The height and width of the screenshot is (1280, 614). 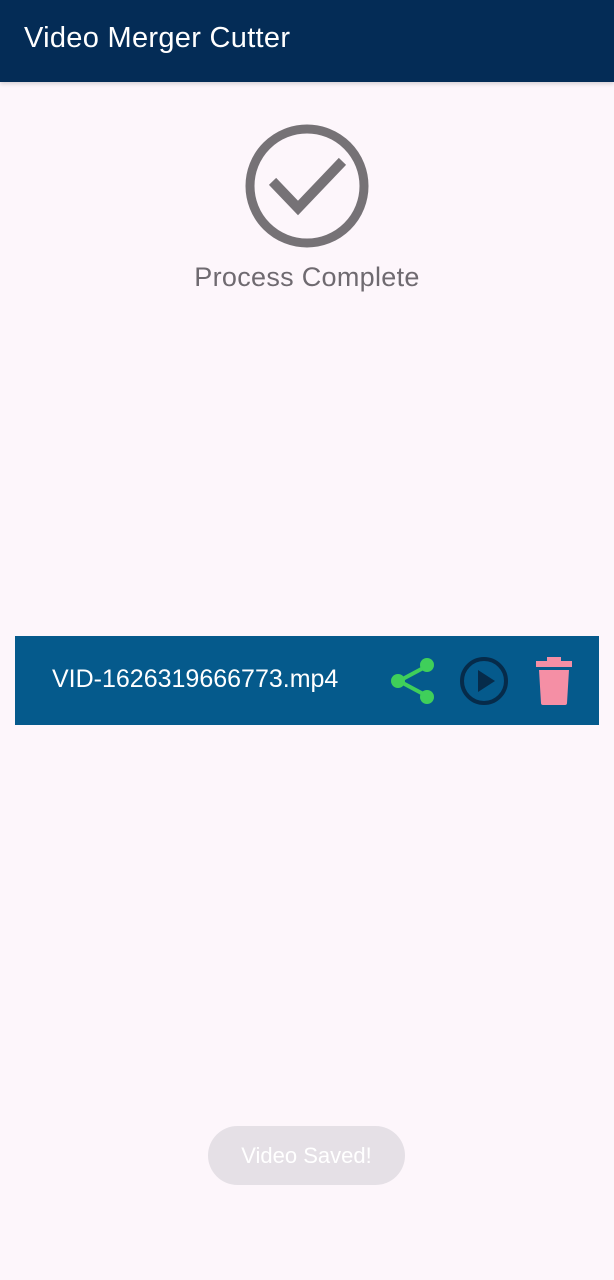 I want to click on process-complete-label: Process Complete, so click(x=307, y=277).